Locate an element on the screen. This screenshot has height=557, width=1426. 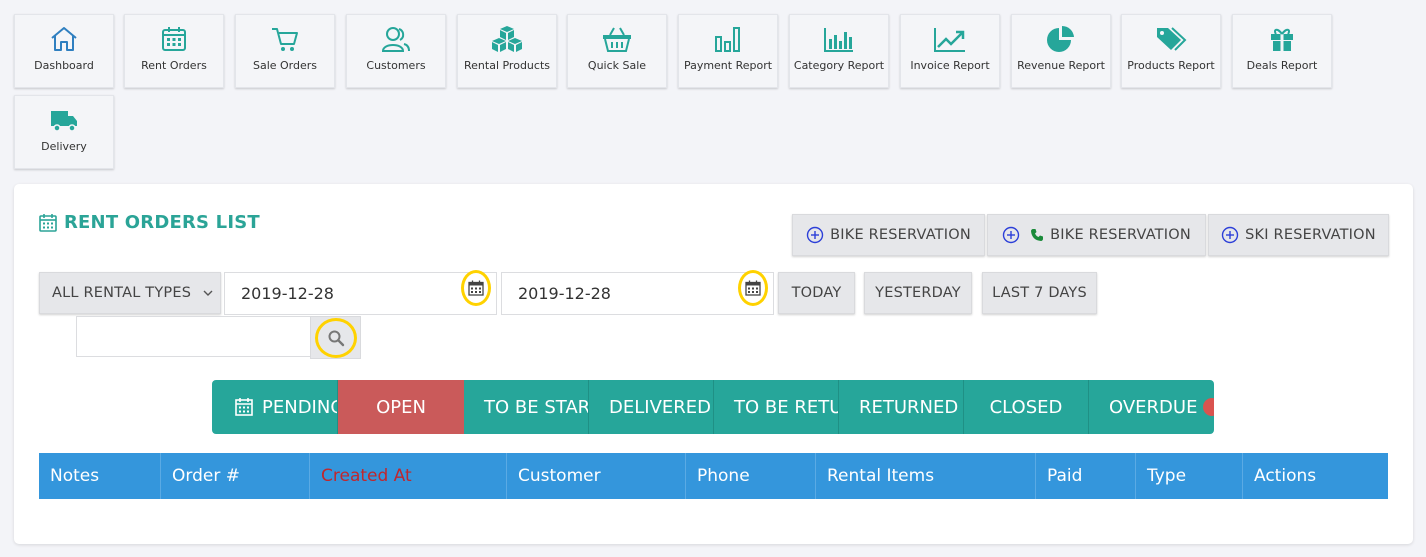
nav-tile-revenue-report: Revenue Report is located at coordinates (1061, 51).